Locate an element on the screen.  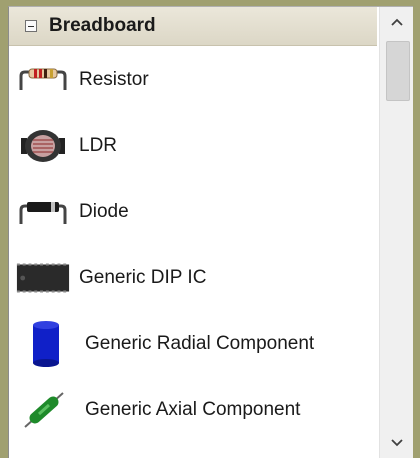
diode-label: Diode is located at coordinates (104, 211).